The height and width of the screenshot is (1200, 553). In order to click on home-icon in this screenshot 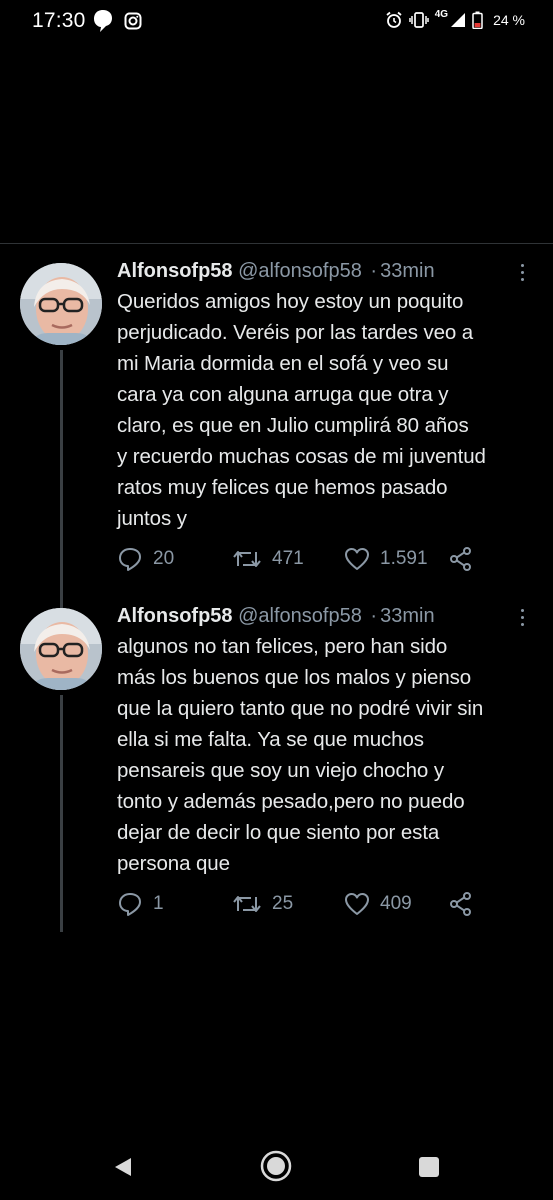, I will do `click(276, 1168)`.